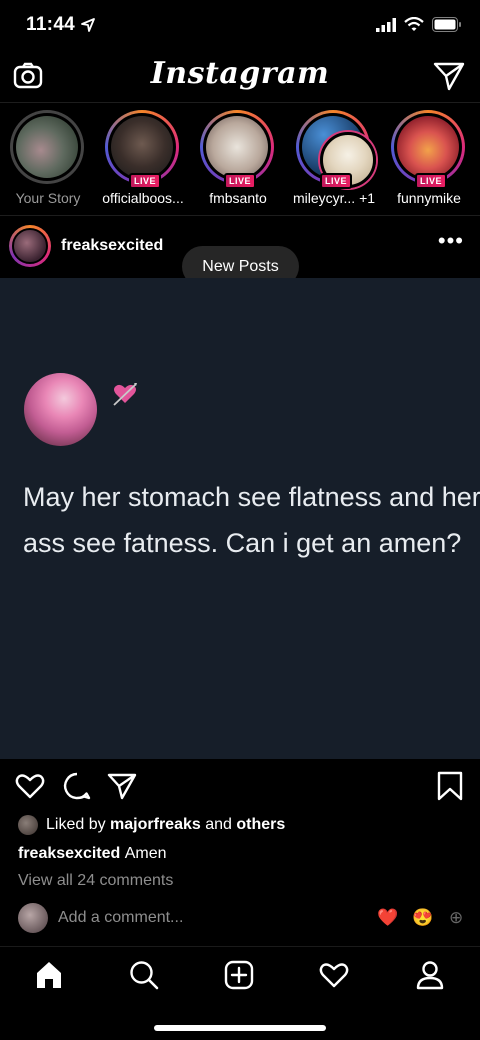  Describe the element at coordinates (334, 975) in the screenshot. I see `activity-heart-icon` at that location.